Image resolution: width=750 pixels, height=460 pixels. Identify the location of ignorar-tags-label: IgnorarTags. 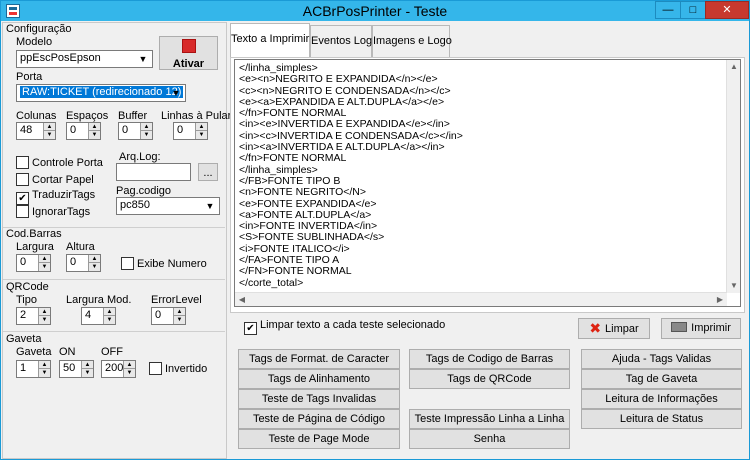
(61, 212).